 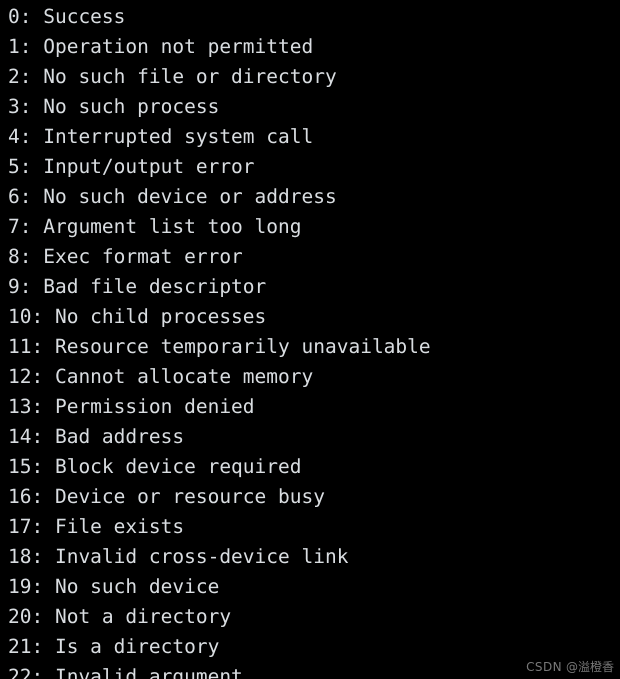 What do you see at coordinates (161, 376) in the screenshot?
I see `errno-line: 12: Cannot allocate memory` at bounding box center [161, 376].